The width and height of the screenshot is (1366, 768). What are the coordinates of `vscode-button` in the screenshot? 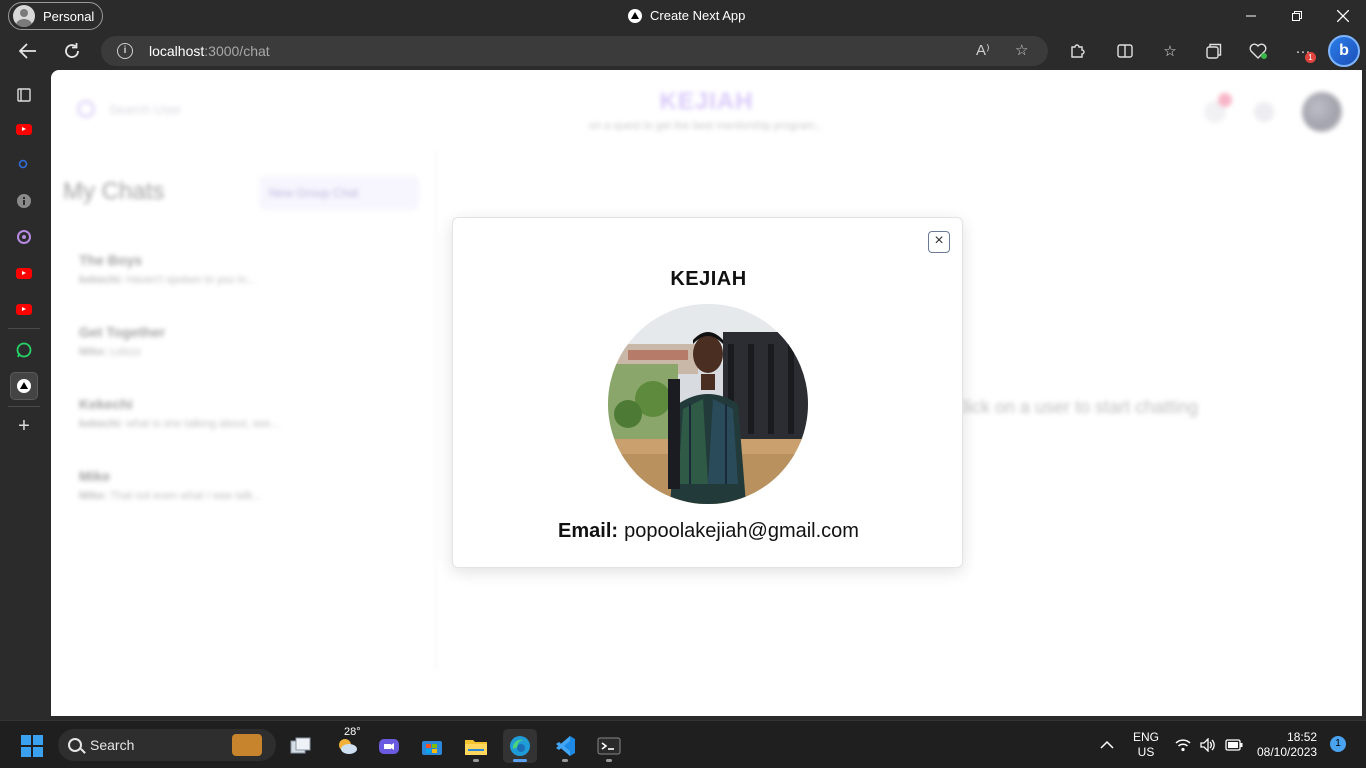 It's located at (565, 746).